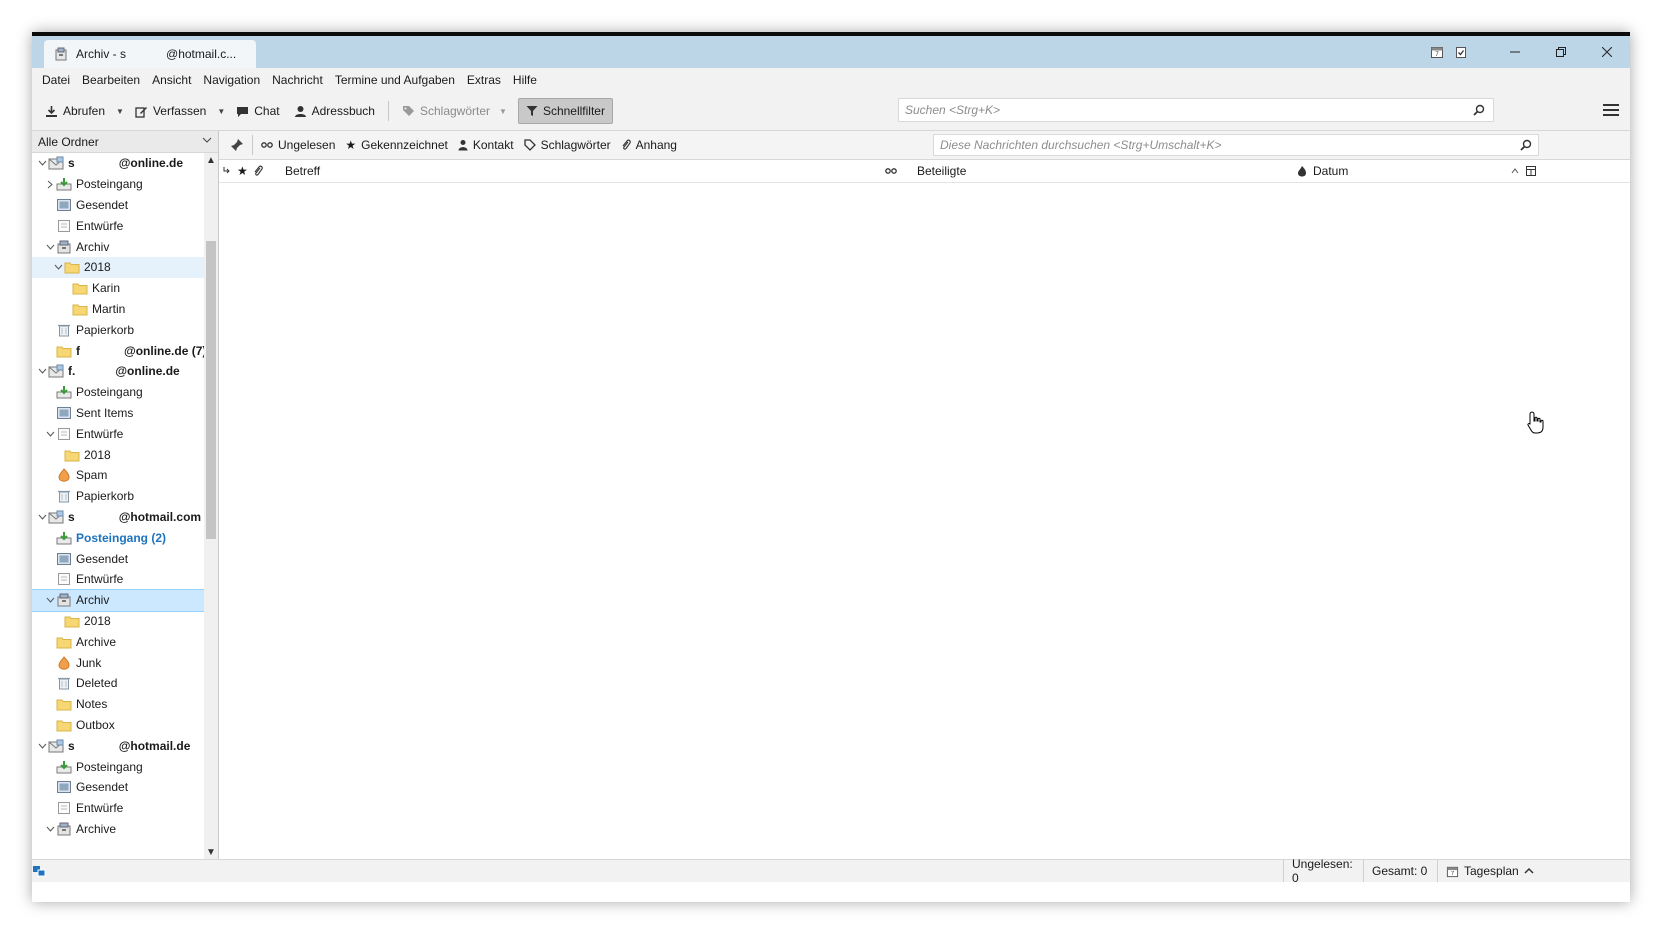 The image size is (1662, 930). I want to click on download-icon, so click(51, 111).